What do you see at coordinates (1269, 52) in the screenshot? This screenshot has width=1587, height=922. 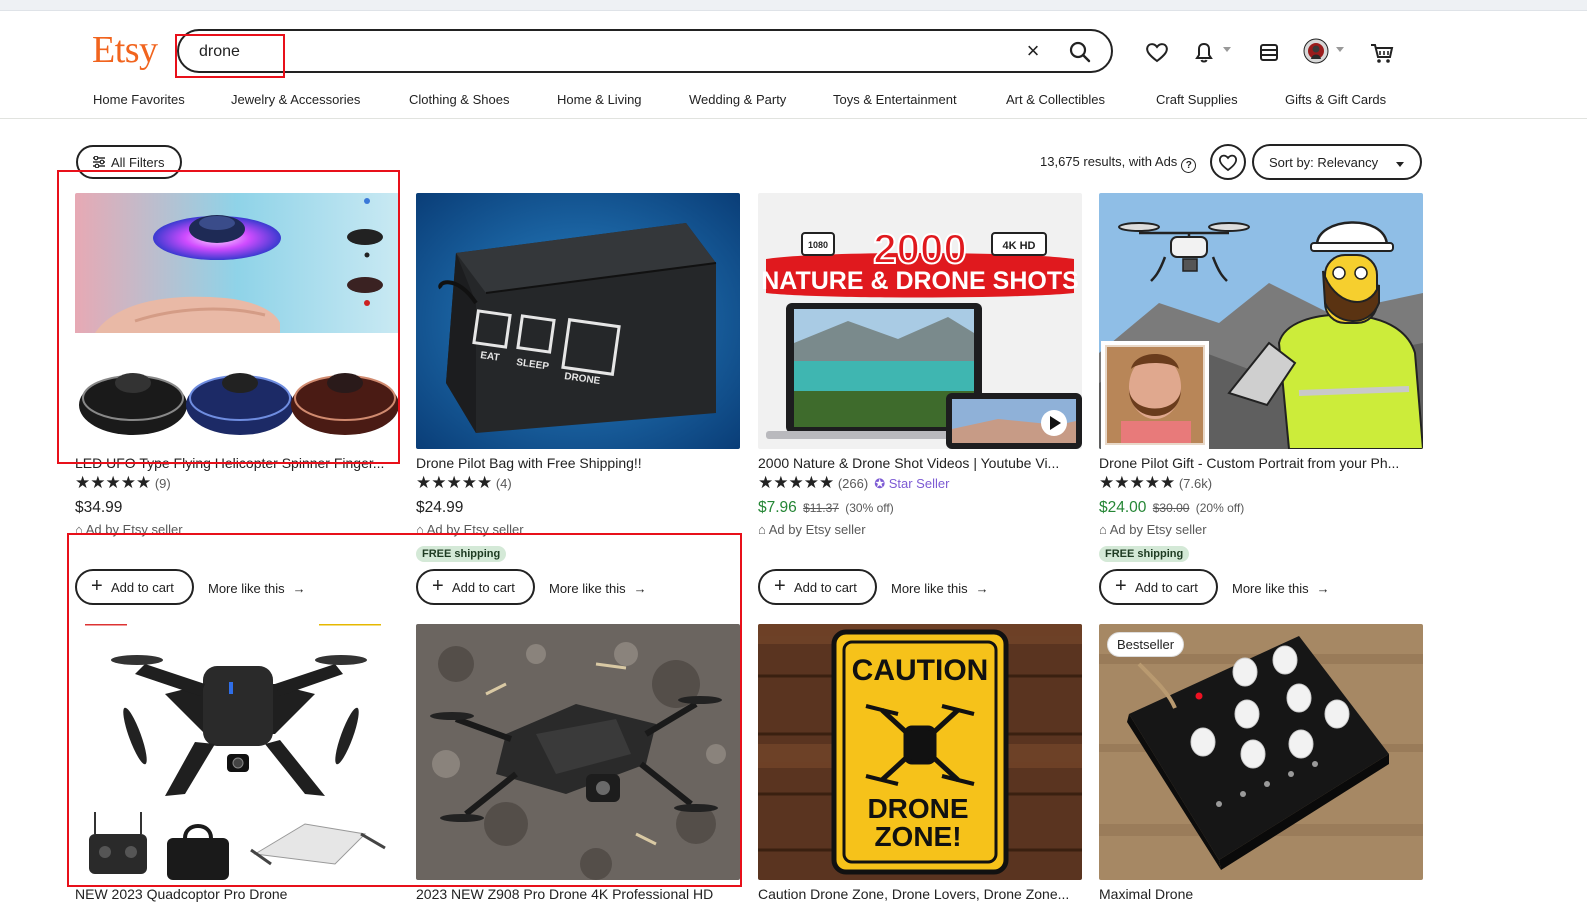 I see `store-icon` at bounding box center [1269, 52].